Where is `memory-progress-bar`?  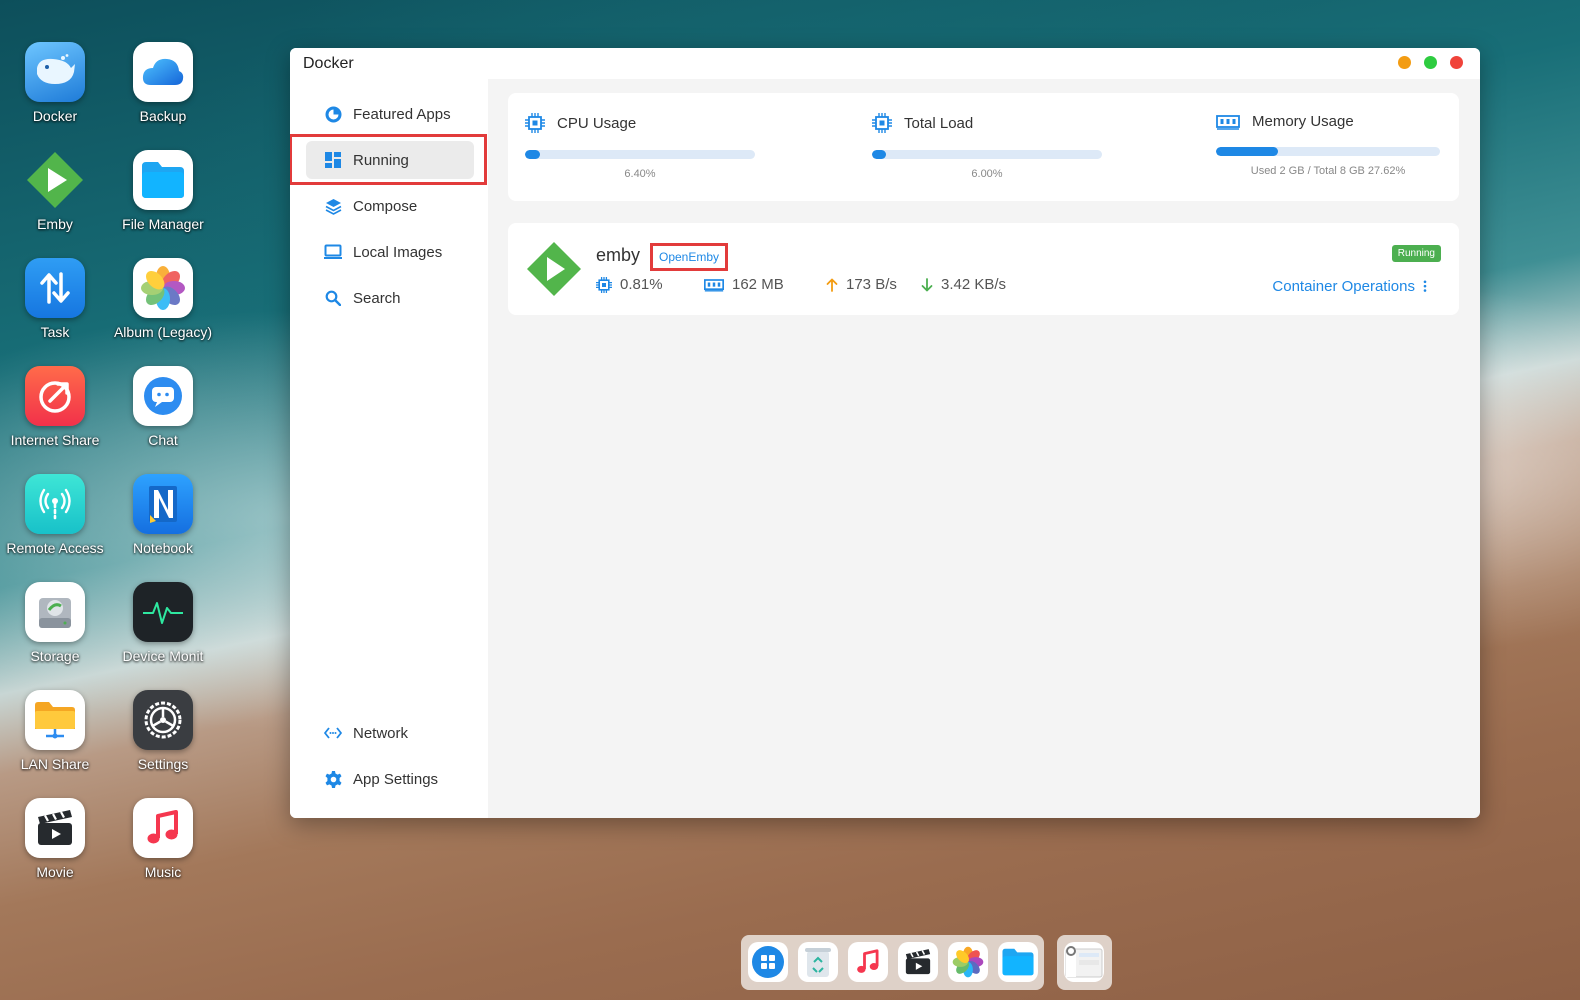
memory-progress-bar is located at coordinates (1328, 151).